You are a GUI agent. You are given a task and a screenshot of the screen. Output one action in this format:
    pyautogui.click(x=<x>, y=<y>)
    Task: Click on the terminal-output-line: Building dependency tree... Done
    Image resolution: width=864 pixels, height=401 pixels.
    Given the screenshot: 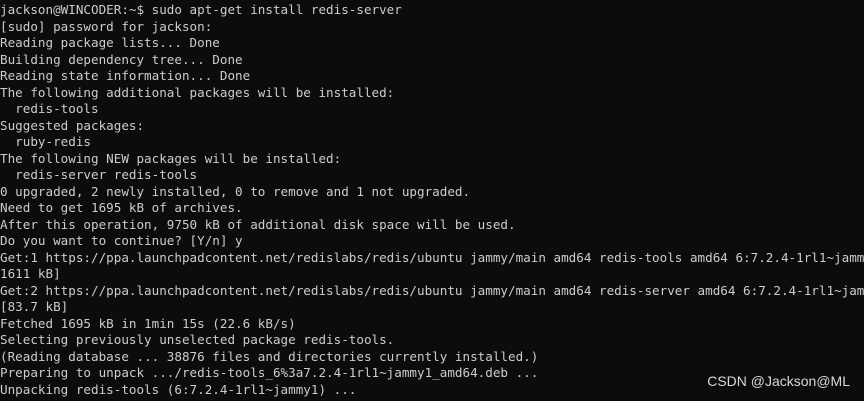 What is the action you would take?
    pyautogui.click(x=121, y=59)
    